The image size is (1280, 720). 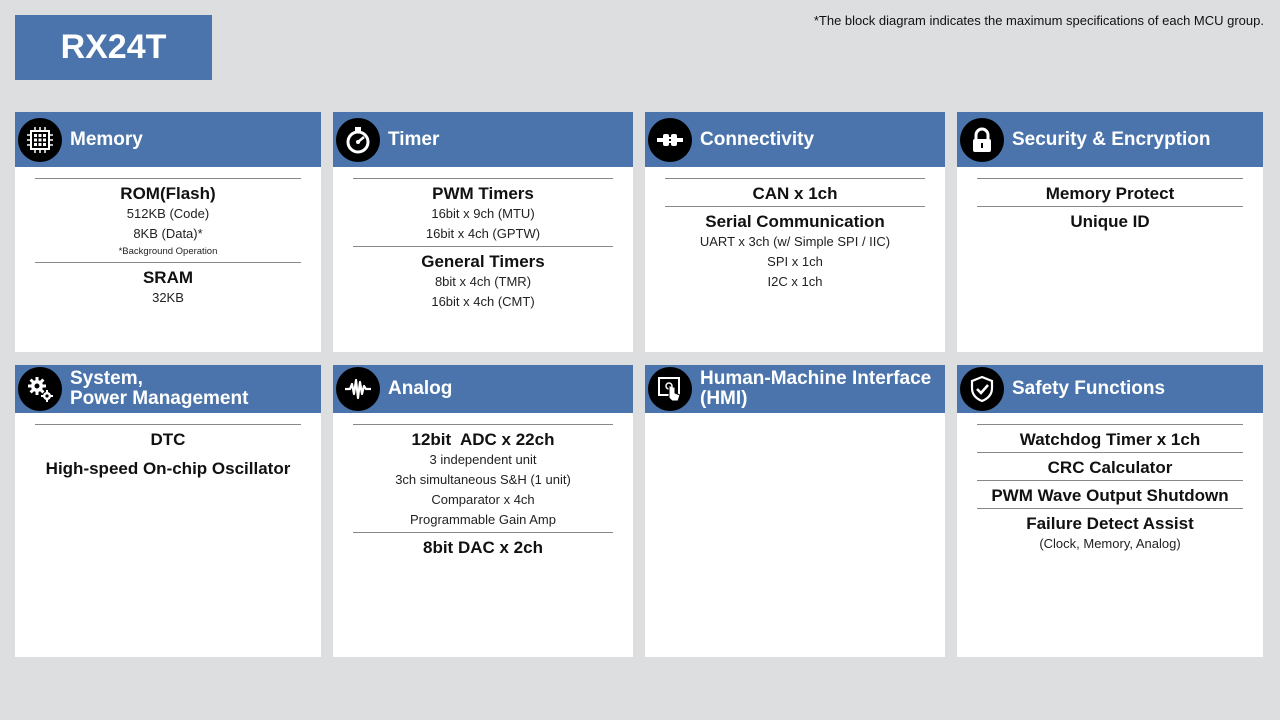 I want to click on safety-title: Safety Functions, so click(x=1089, y=388).